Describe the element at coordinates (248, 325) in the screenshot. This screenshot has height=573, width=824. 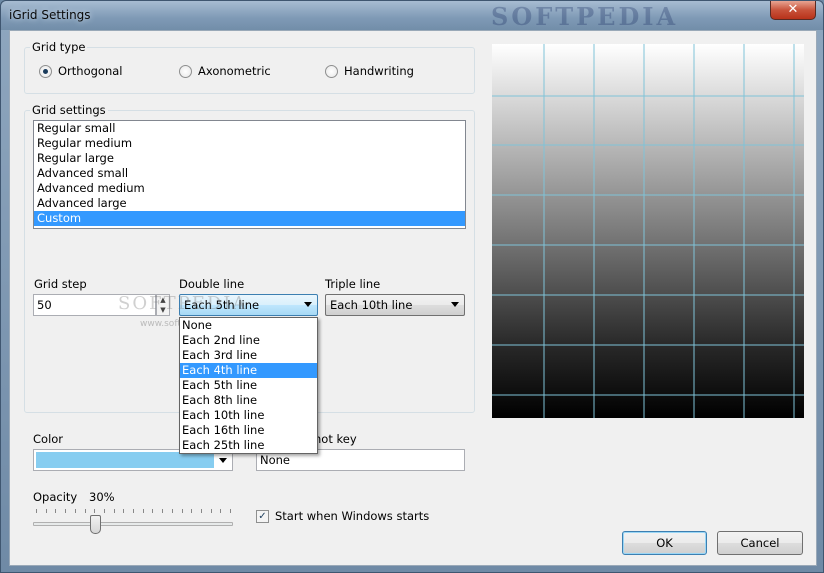
I see `dropdown-option: None` at that location.